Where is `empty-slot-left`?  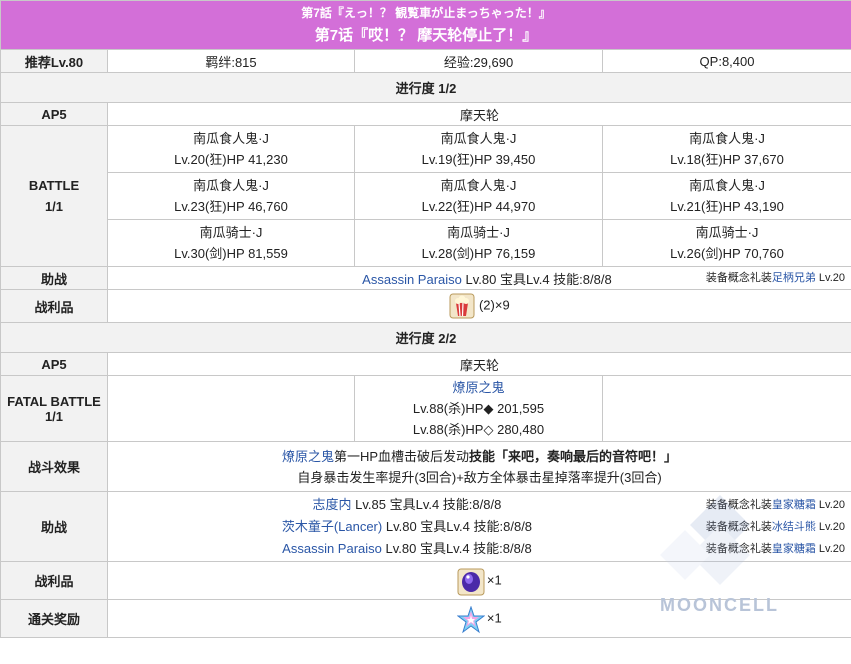 empty-slot-left is located at coordinates (231, 408).